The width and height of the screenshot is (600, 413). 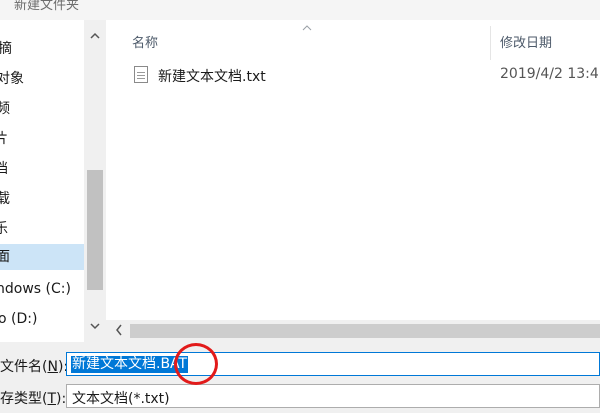 I want to click on navigation-pane: 摘 对象 频 片 档 载 乐 面 ndows (C:) o (D:), so click(x=42, y=181).